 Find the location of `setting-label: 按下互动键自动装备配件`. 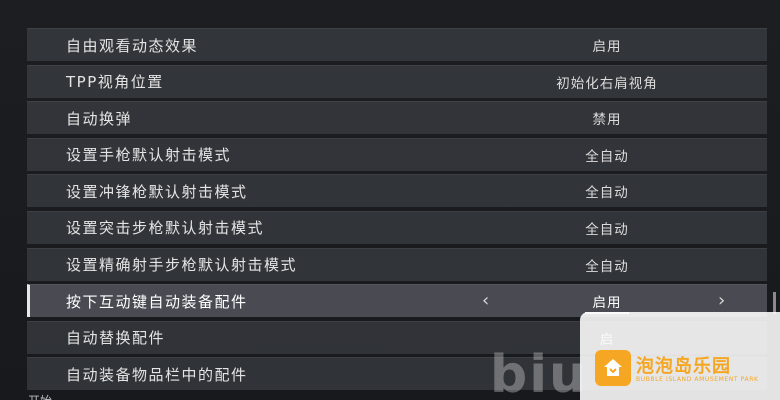

setting-label: 按下互动键自动装备配件 is located at coordinates (157, 301).